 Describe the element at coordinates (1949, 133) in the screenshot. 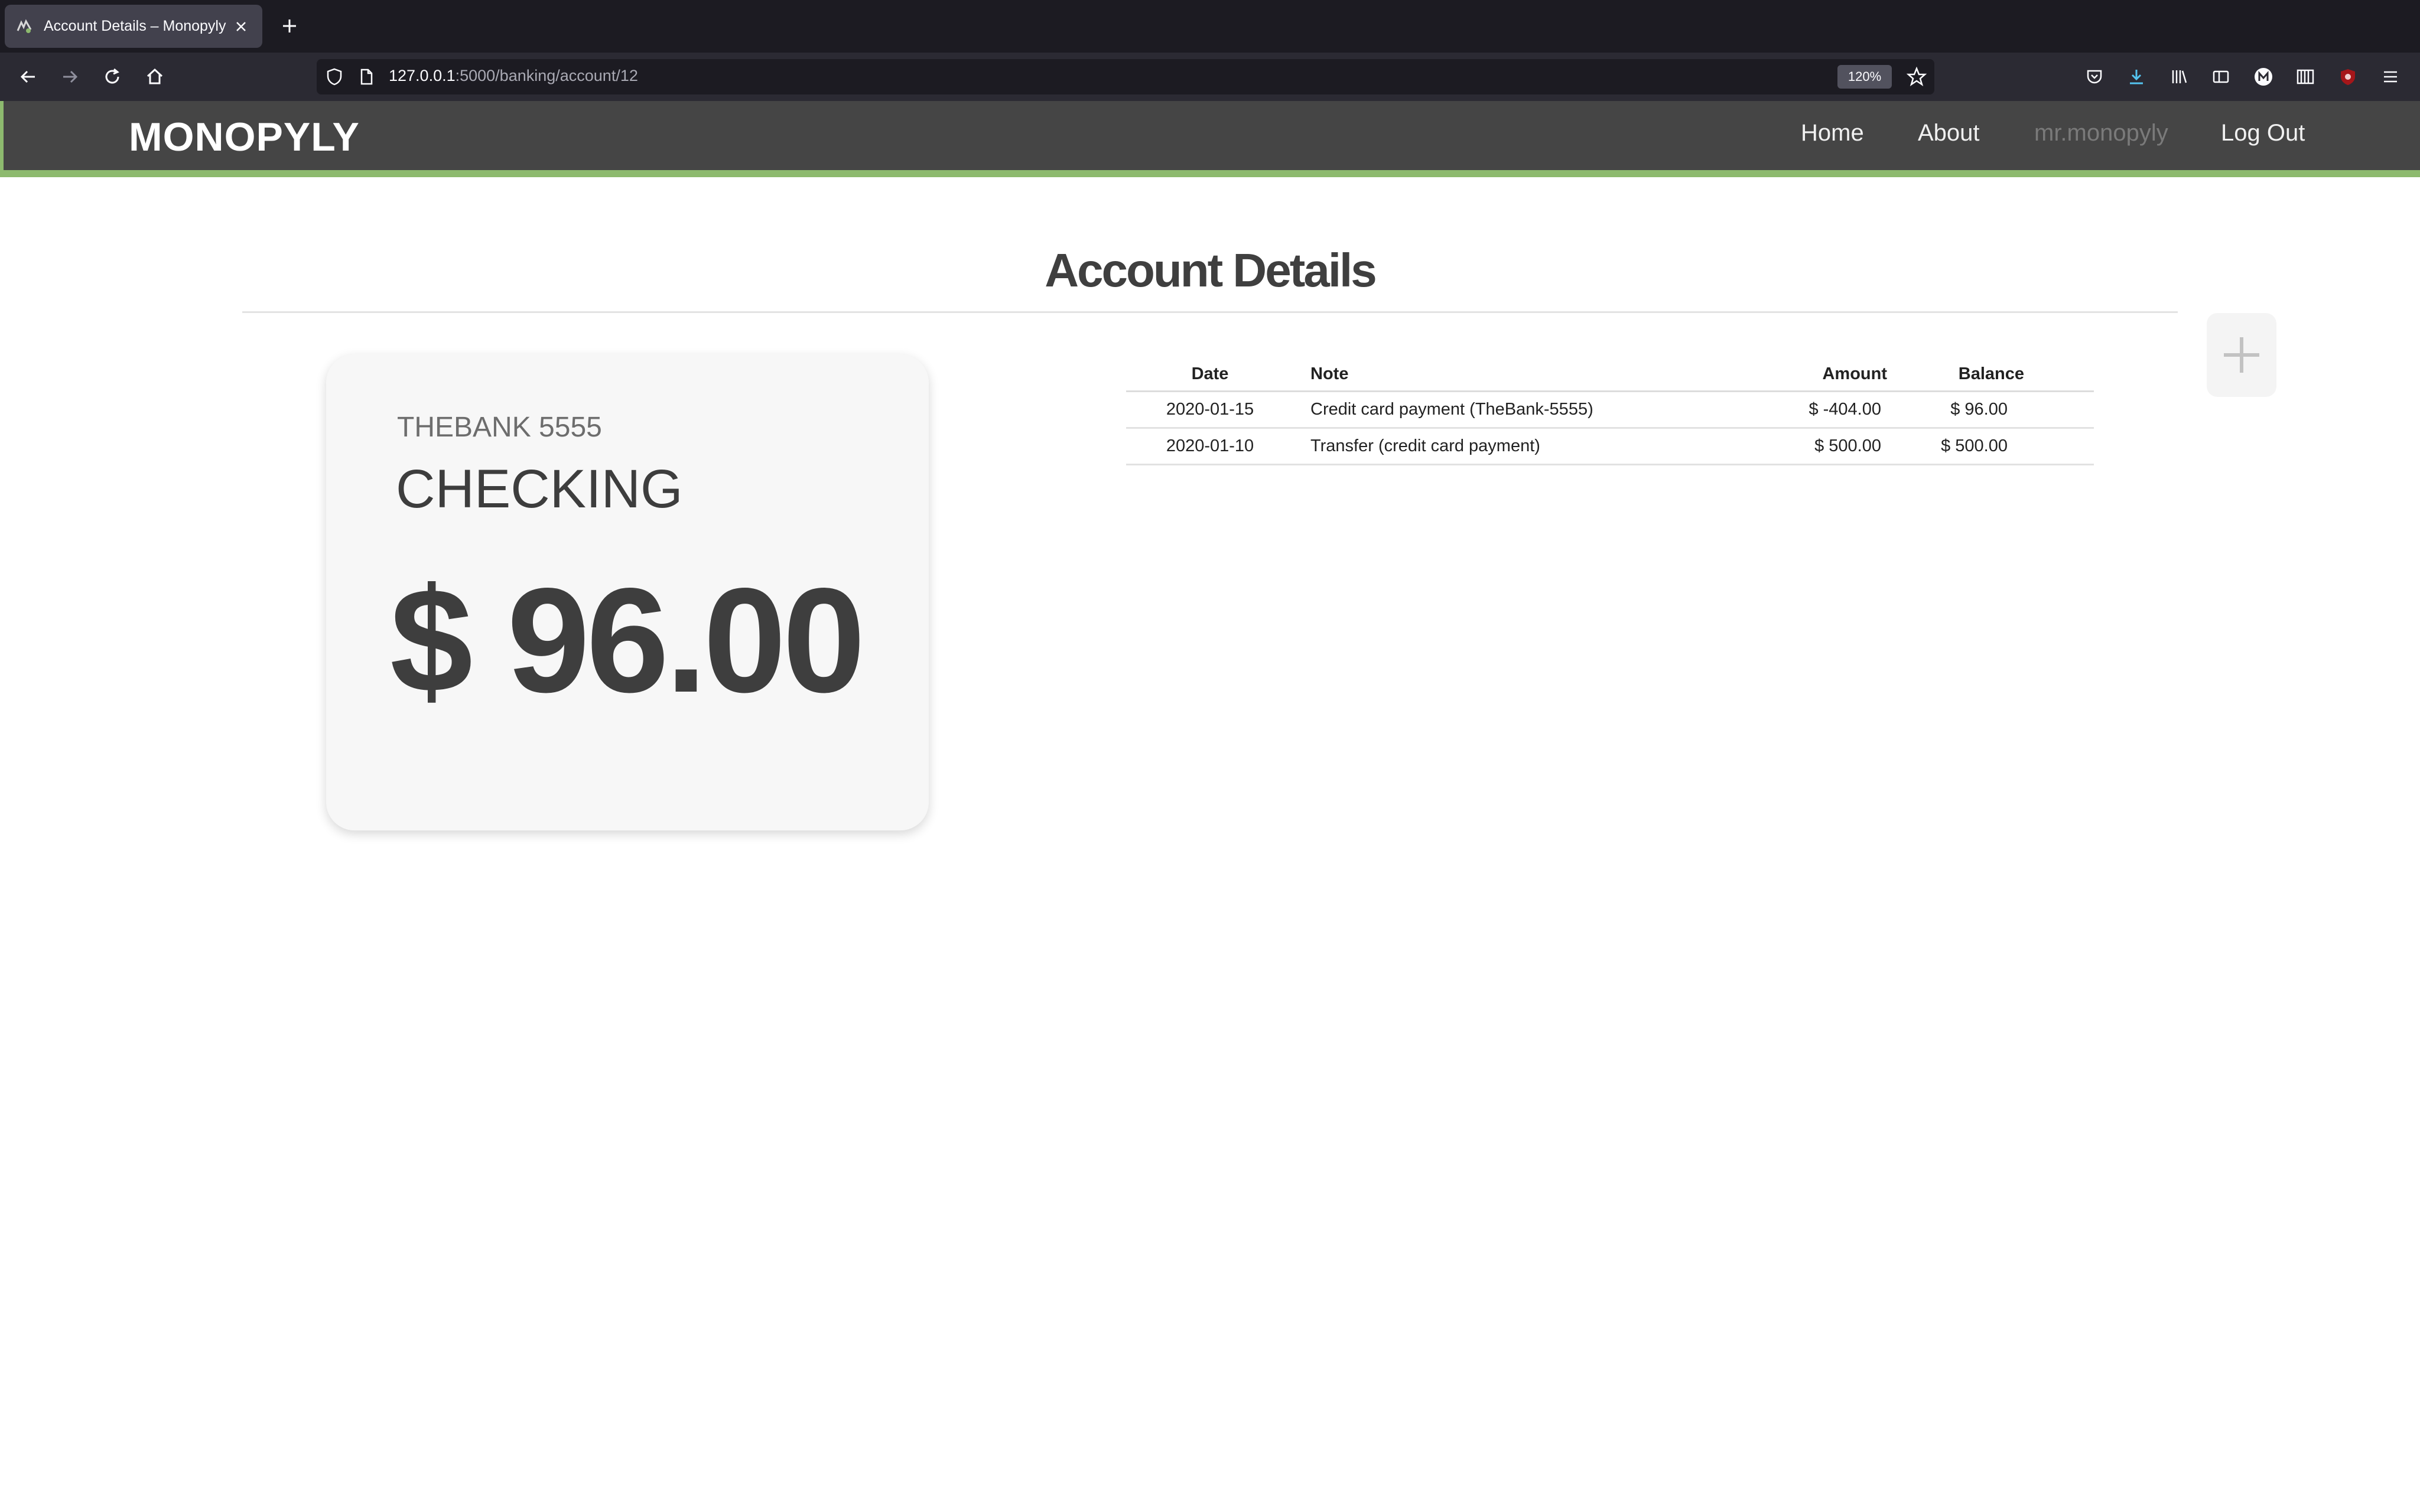

I see `nav-about-link: About` at that location.